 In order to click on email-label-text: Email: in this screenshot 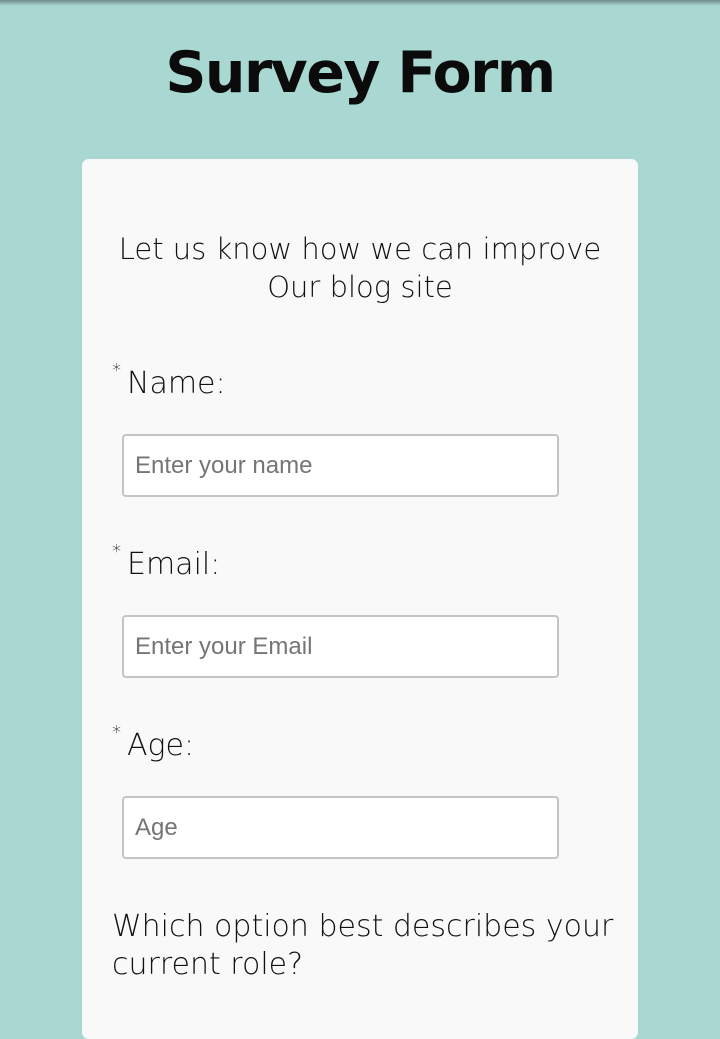, I will do `click(174, 564)`.